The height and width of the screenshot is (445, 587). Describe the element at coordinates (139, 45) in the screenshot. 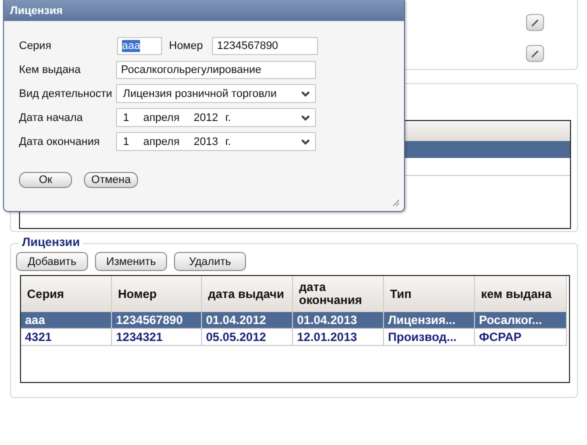

I see `input-field: aaa` at that location.